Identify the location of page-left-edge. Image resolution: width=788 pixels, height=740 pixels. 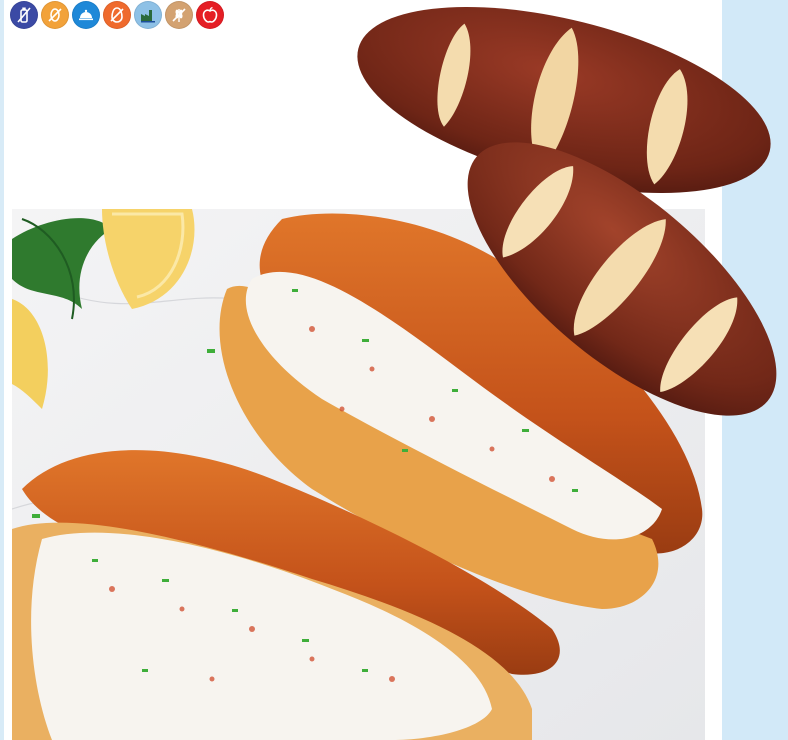
(2, 370).